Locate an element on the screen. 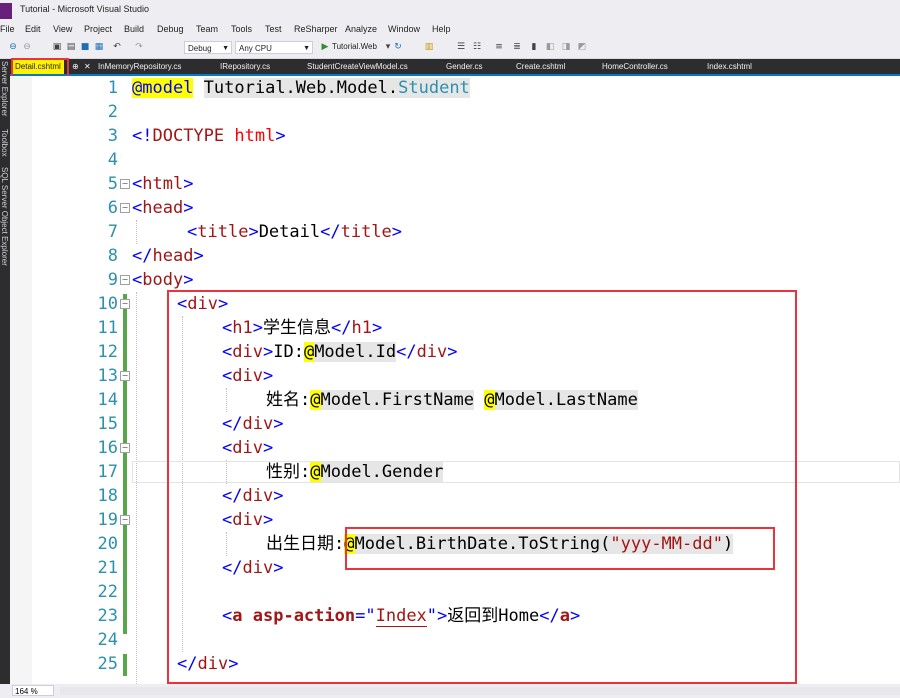 The width and height of the screenshot is (900, 698). redo-icon: ↷ is located at coordinates (139, 47).